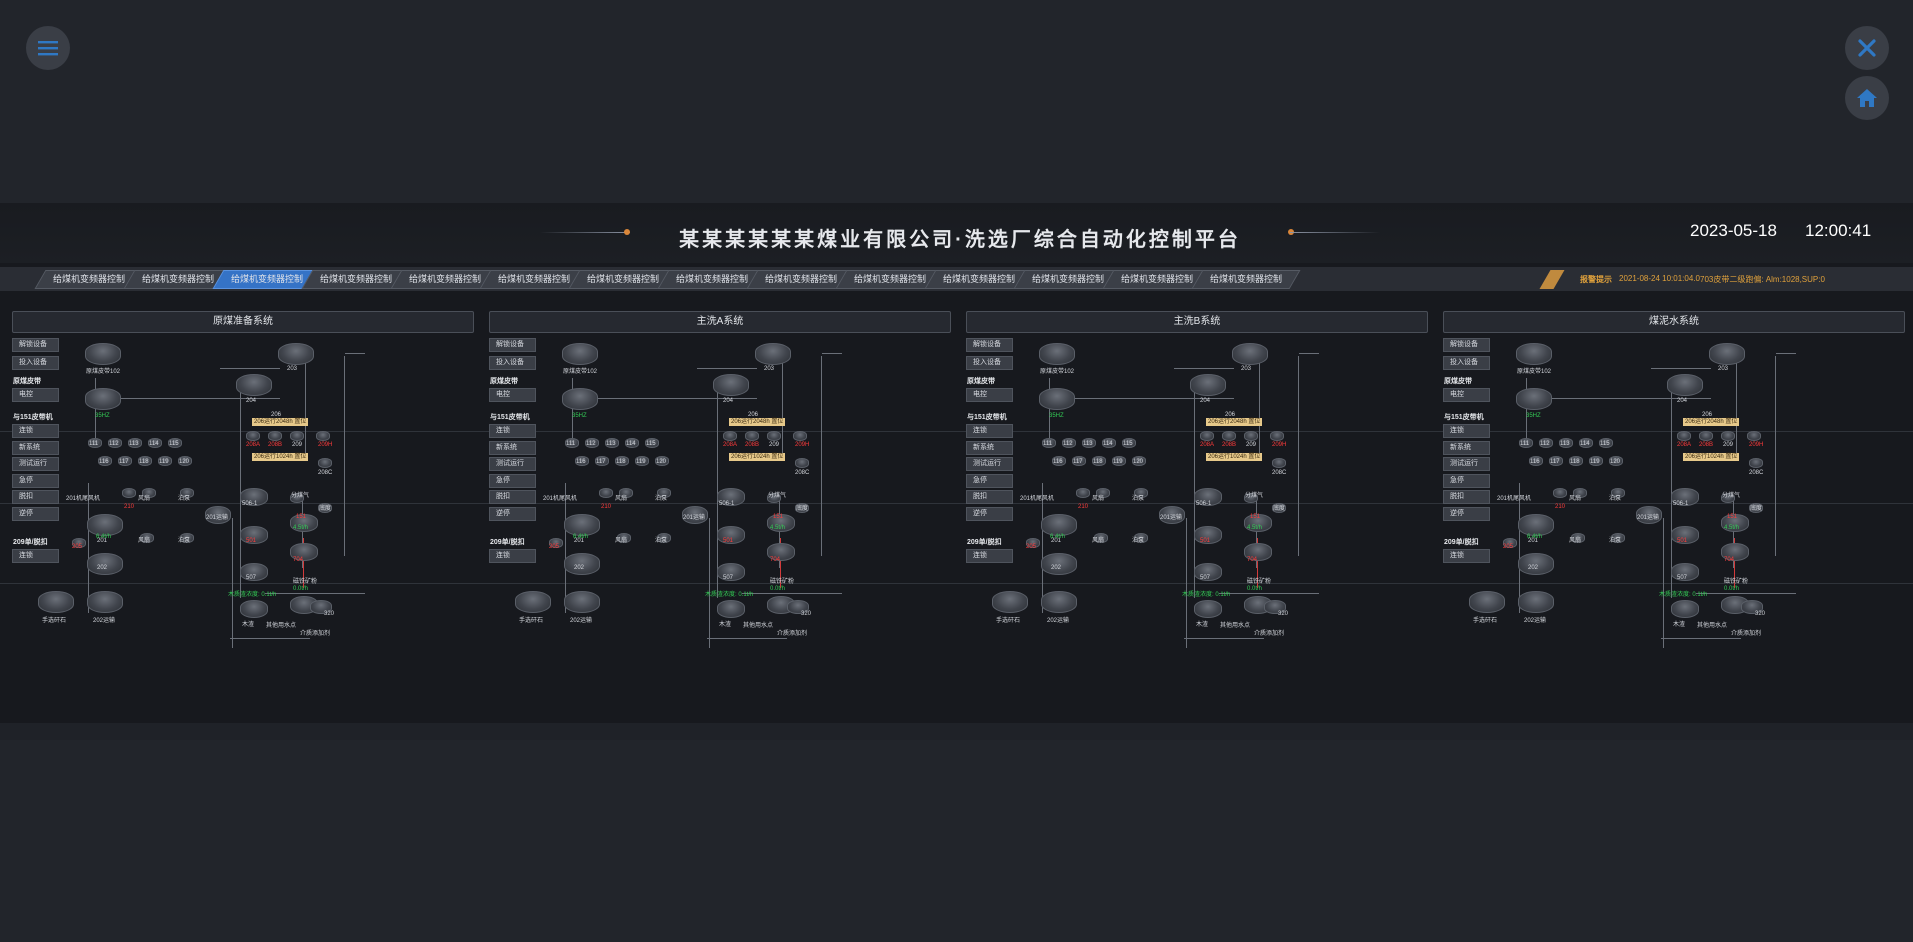 This screenshot has width=1913, height=942. What do you see at coordinates (48, 48) in the screenshot?
I see `menu-button` at bounding box center [48, 48].